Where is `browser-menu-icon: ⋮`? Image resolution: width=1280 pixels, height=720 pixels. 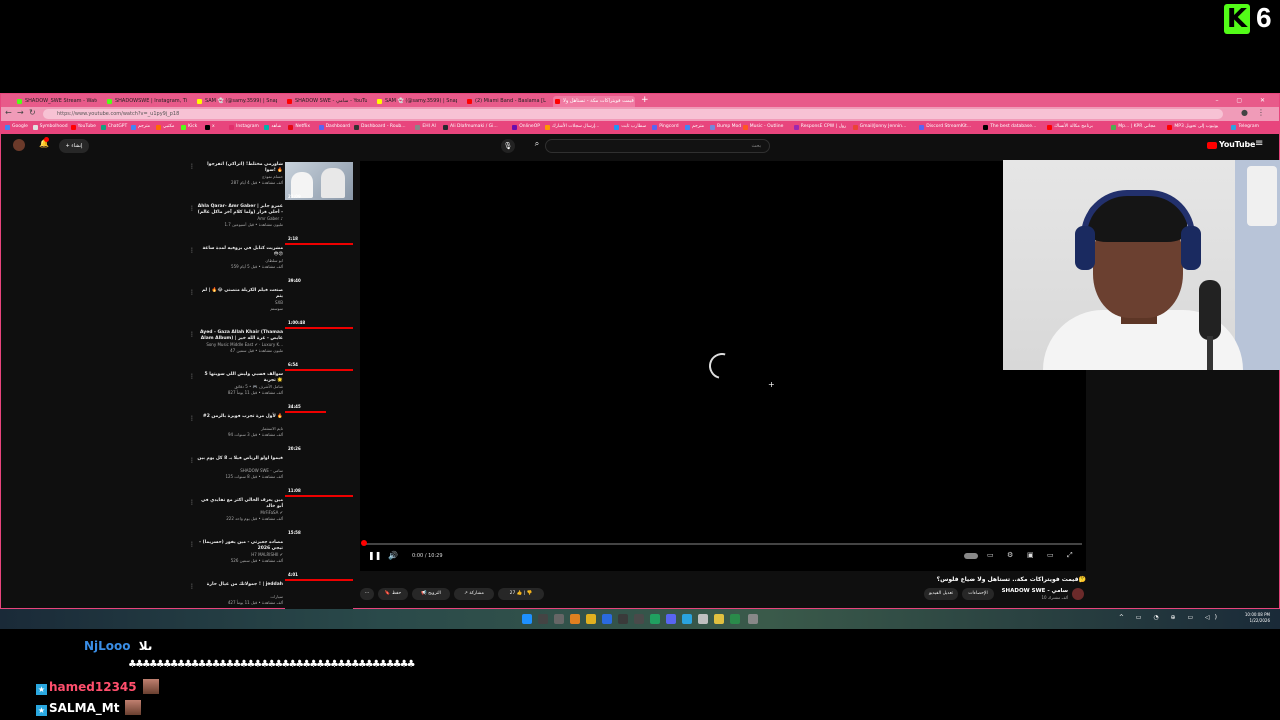
browser-menu-icon: ⋮ is located at coordinates (1261, 112).